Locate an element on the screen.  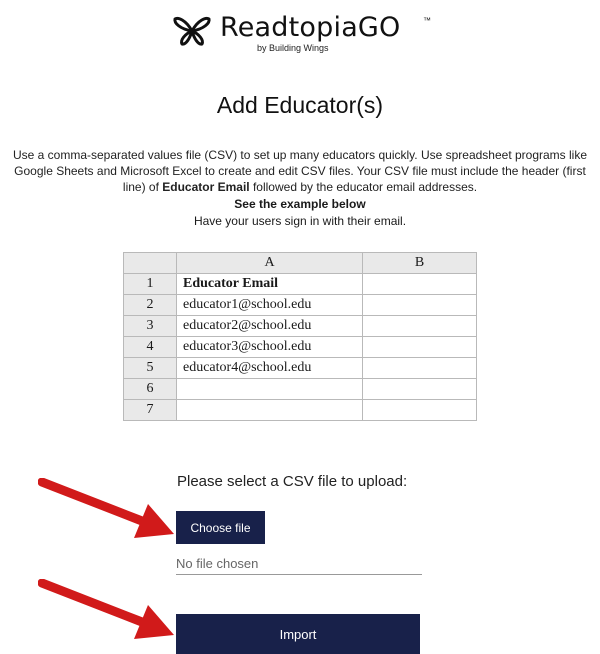
cell-a: educator1@school.edu is located at coordinates (269, 305).